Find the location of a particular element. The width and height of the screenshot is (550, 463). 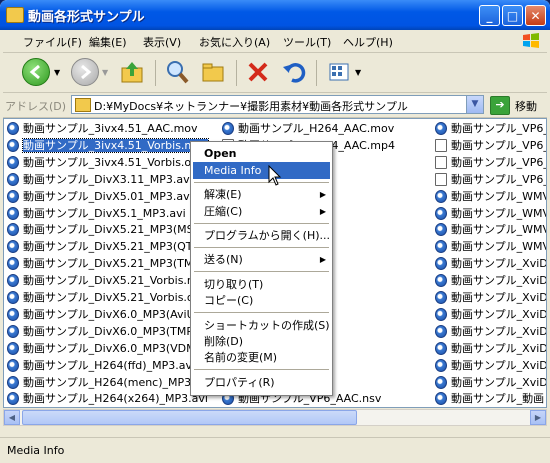

file-item: 動画サンプル_動画 is located at coordinates (490, 398).